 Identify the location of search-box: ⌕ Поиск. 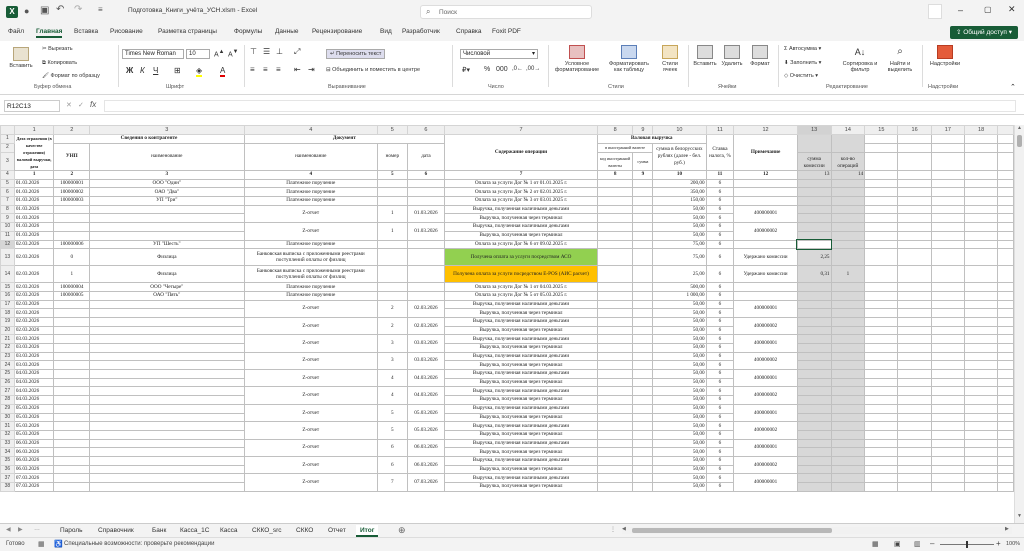
(506, 12).